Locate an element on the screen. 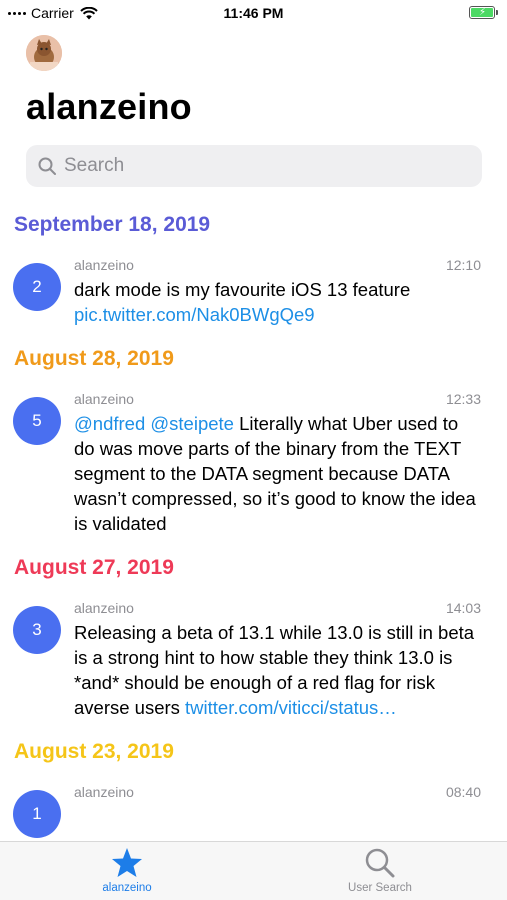  tab-label: User Search is located at coordinates (380, 888).